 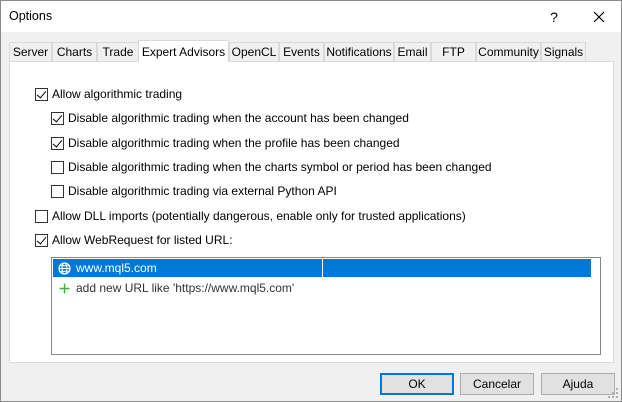 I want to click on help-icon: ?, so click(x=554, y=16).